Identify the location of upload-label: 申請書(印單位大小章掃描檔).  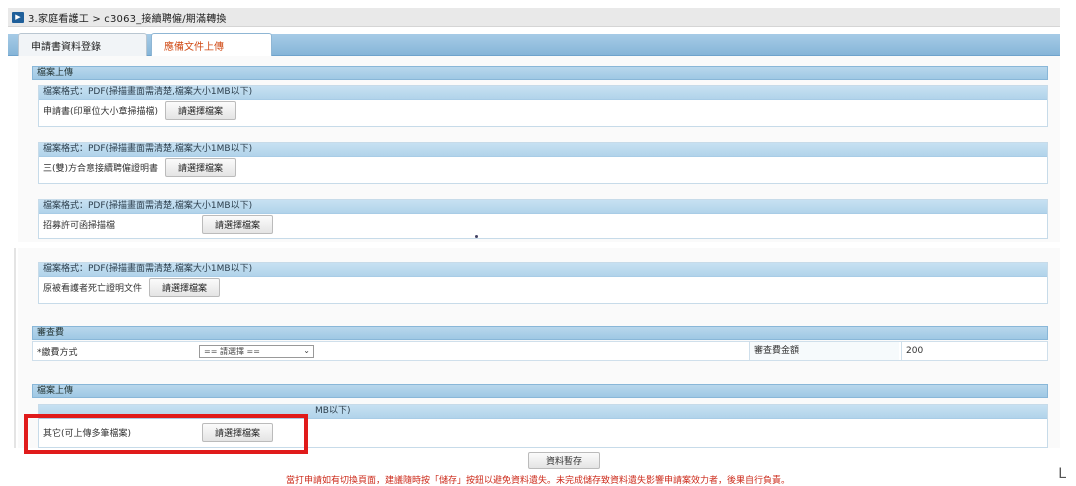
(101, 112).